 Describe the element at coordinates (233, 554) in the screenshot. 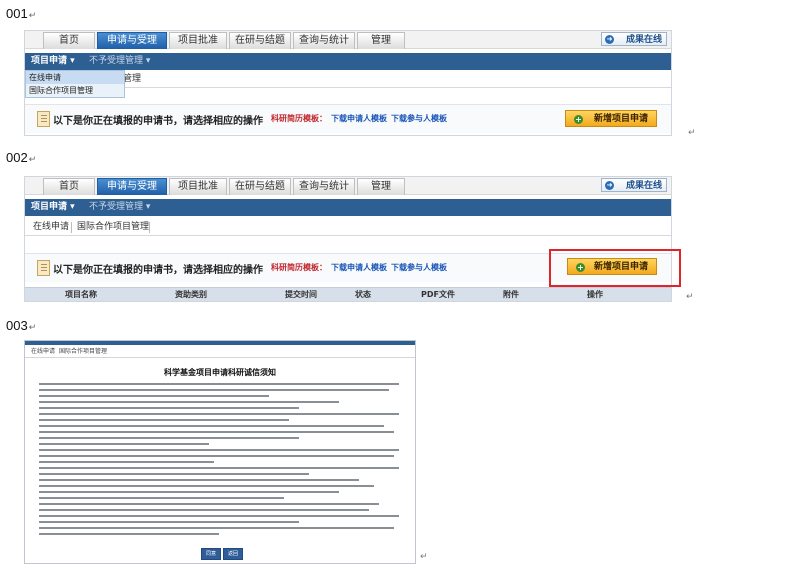

I see `back-button: 返回` at that location.